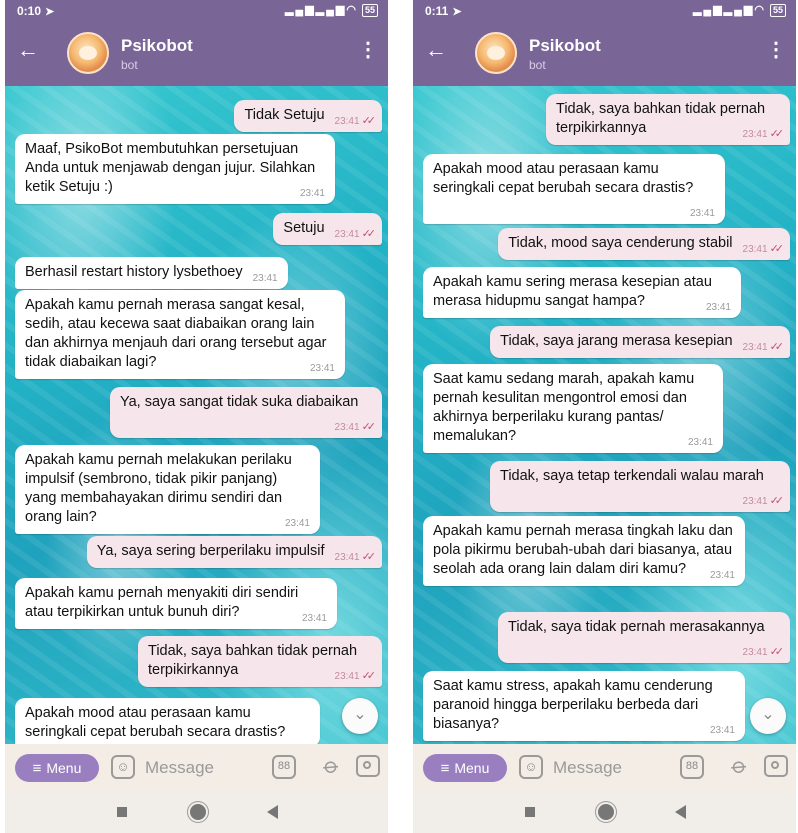  I want to click on message-text: Tidak, saya tidak pernah merasakannya, so click(636, 627).